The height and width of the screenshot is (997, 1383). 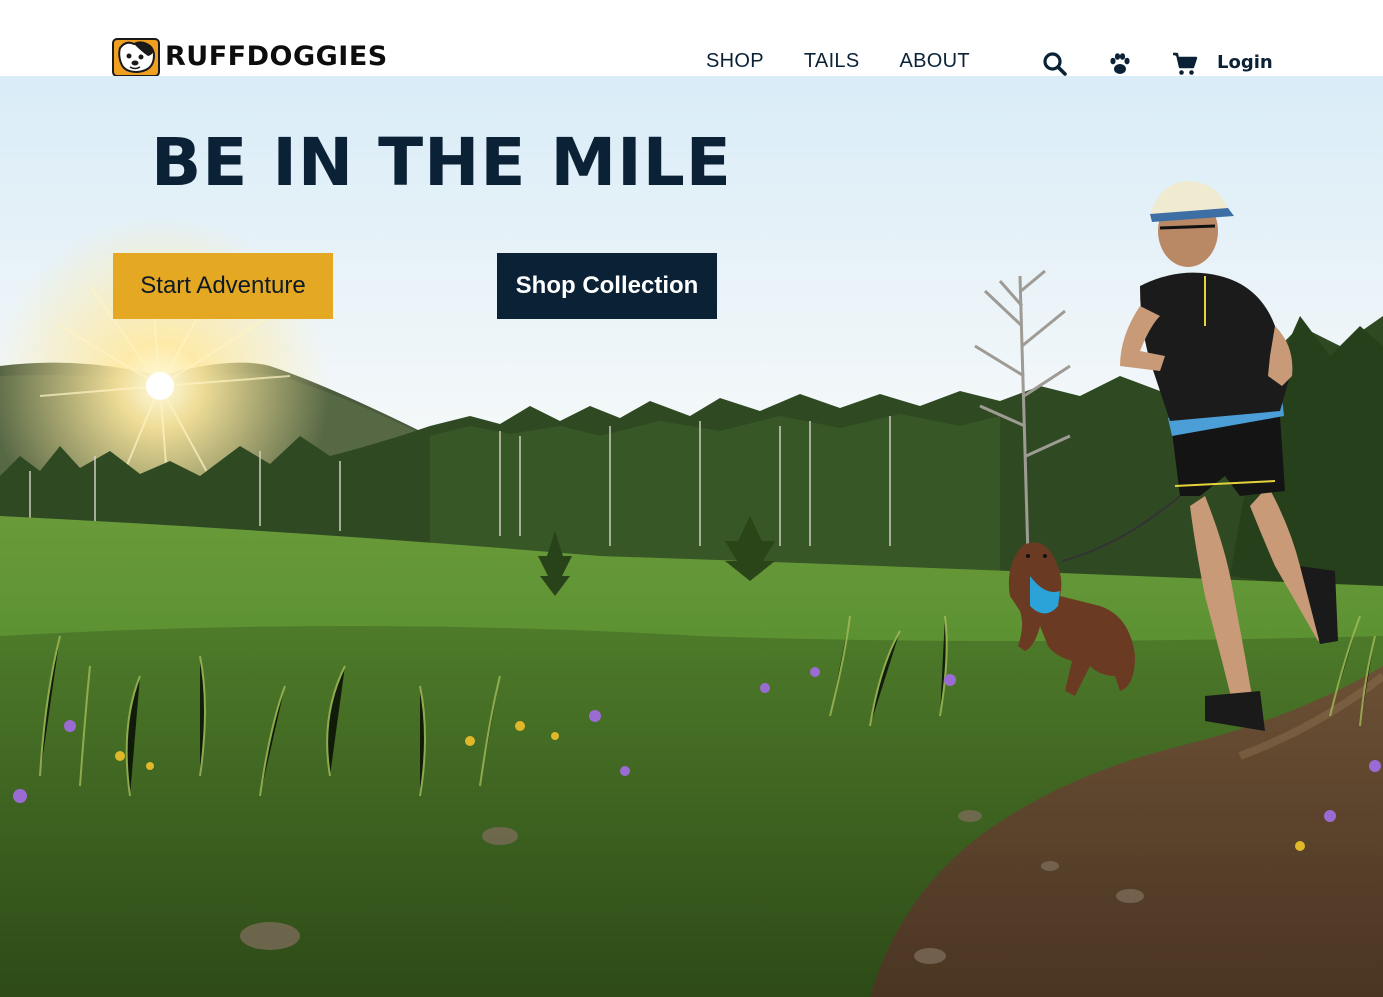 I want to click on nav-item-shop: SHOP, so click(x=735, y=61).